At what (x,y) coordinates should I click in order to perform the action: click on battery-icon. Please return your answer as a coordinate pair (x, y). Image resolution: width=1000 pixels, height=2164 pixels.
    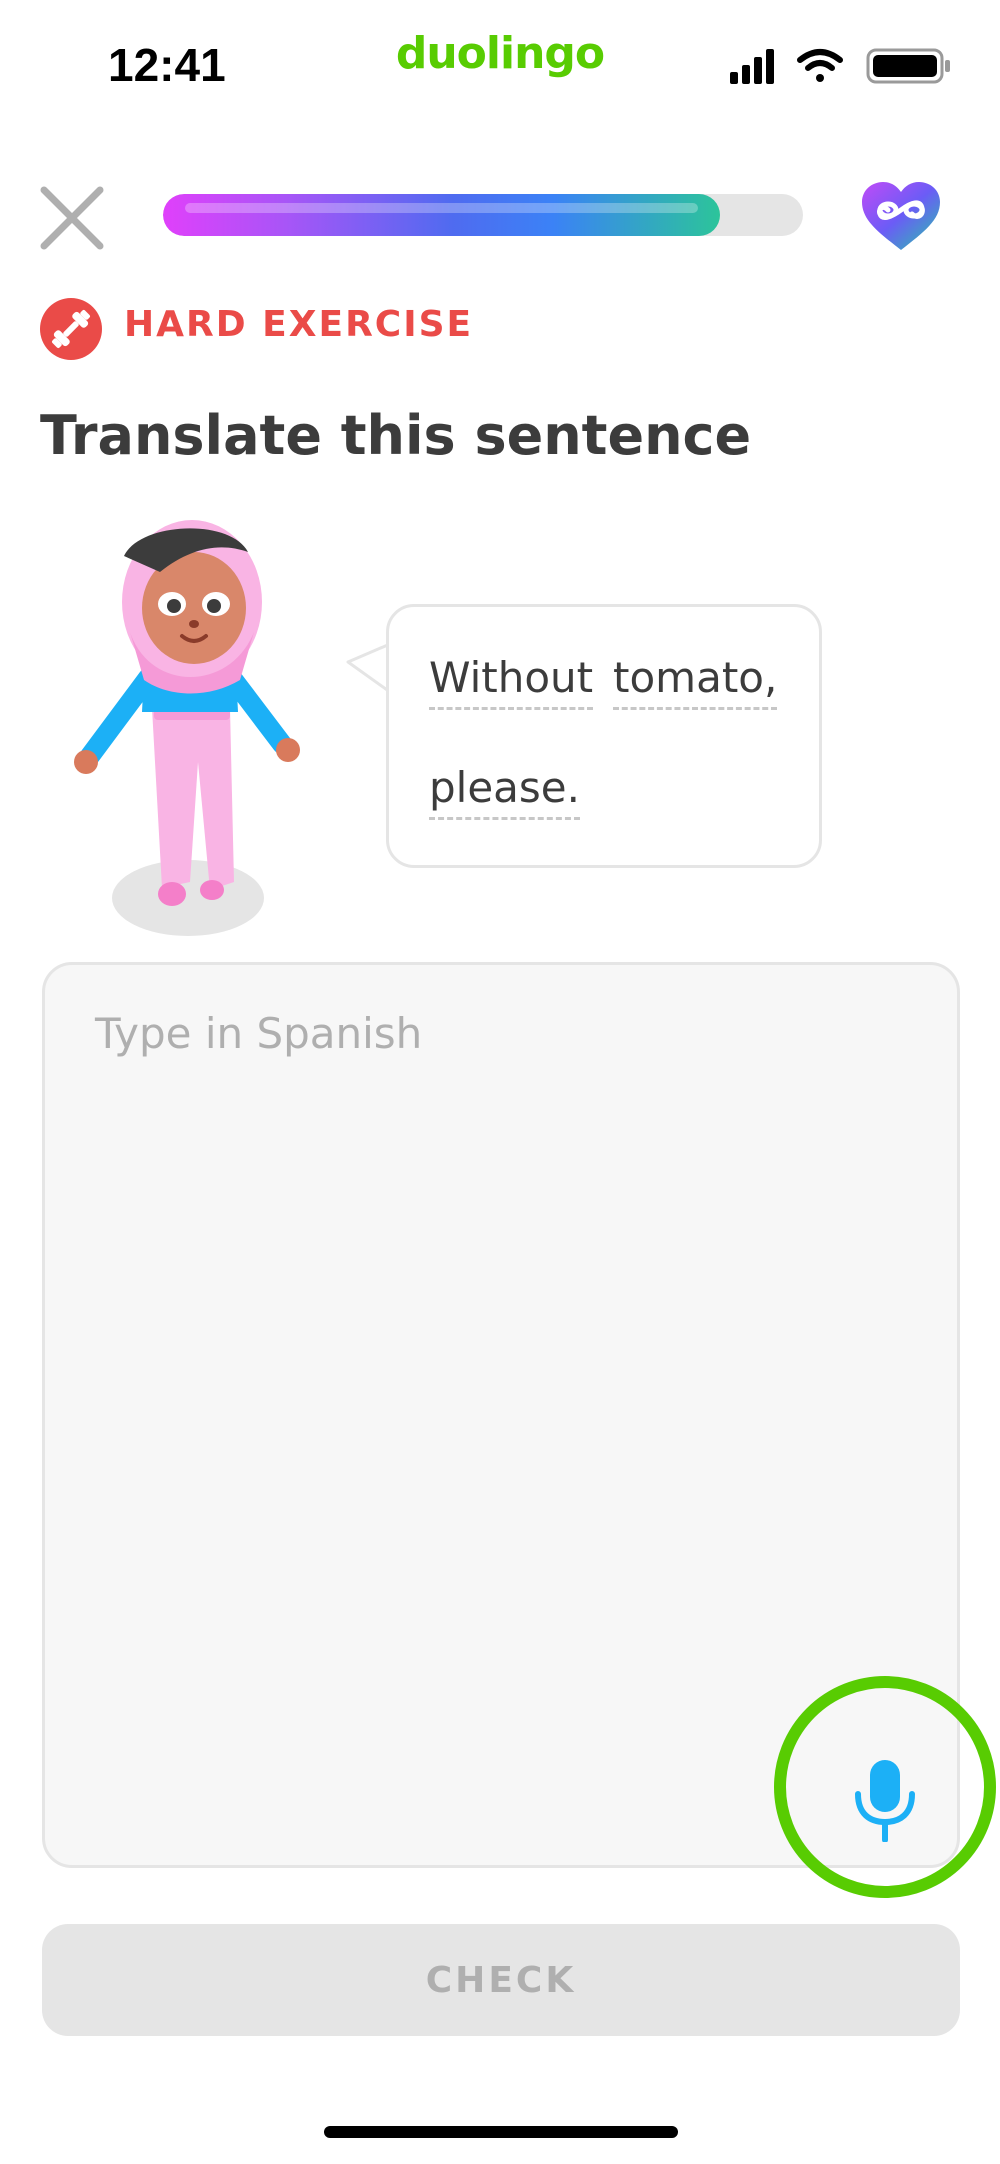
    Looking at the image, I should click on (908, 66).